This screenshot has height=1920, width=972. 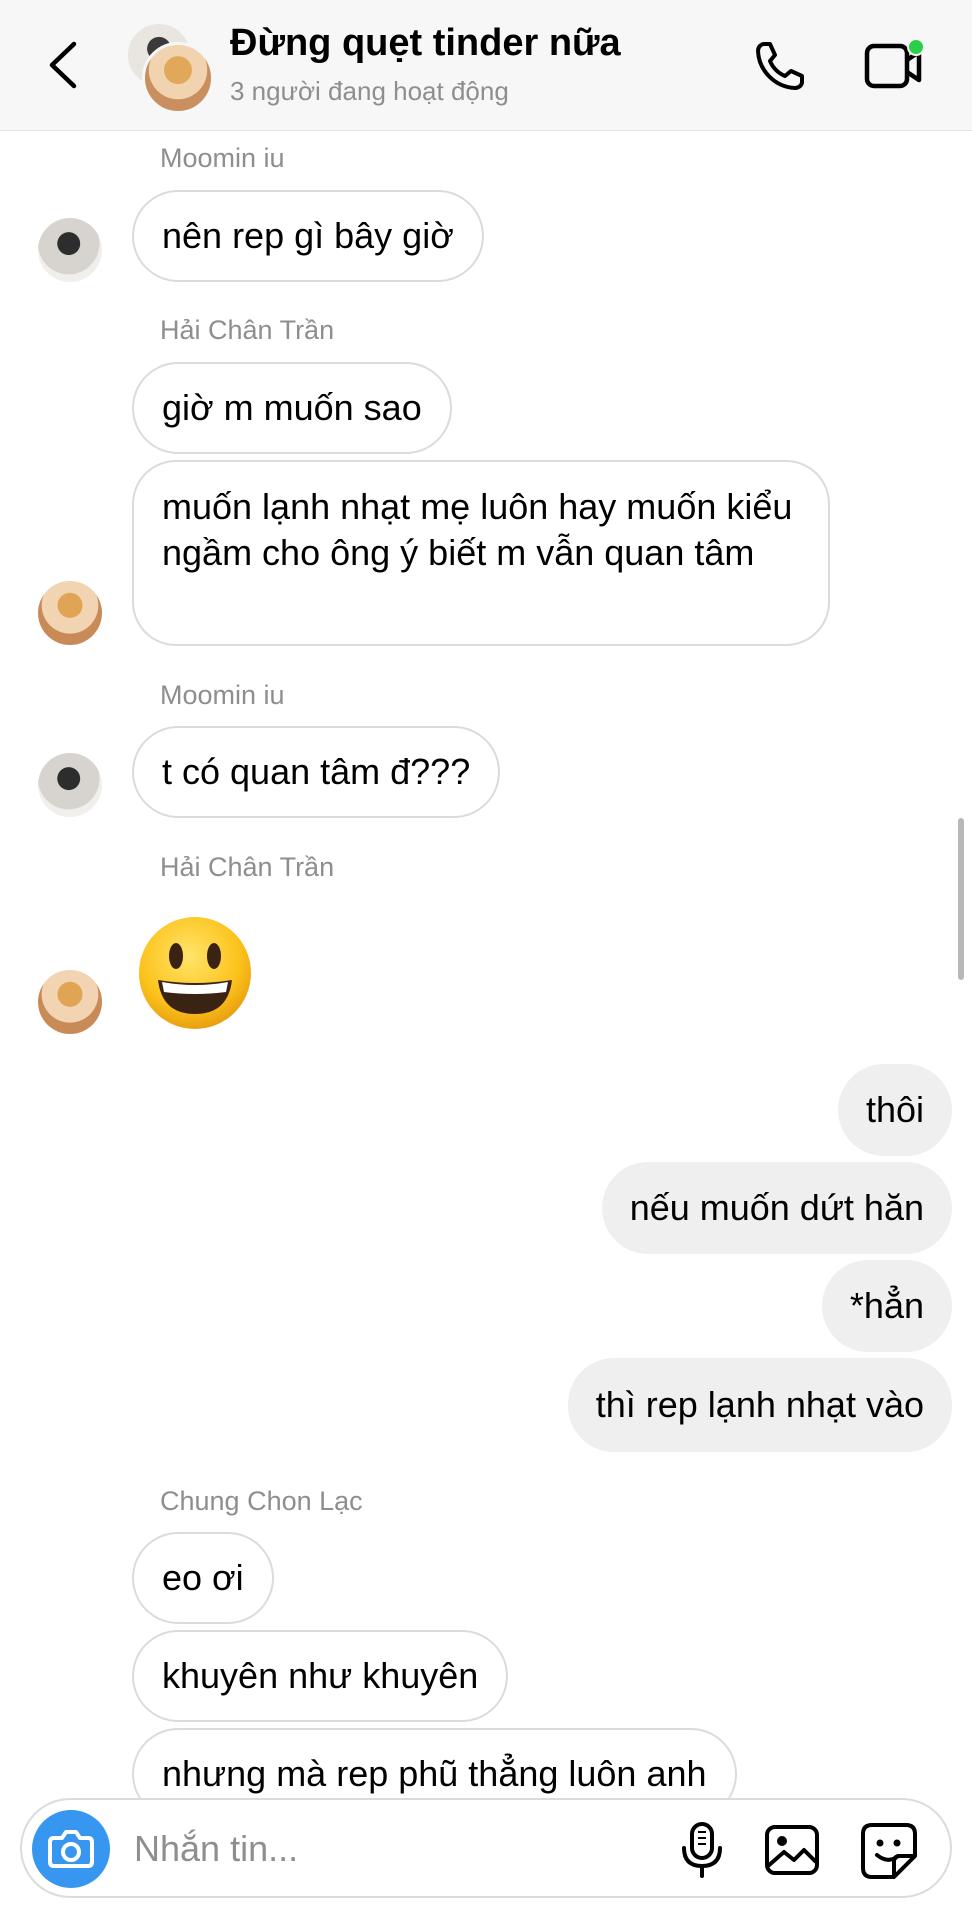 I want to click on back-button, so click(x=64, y=65).